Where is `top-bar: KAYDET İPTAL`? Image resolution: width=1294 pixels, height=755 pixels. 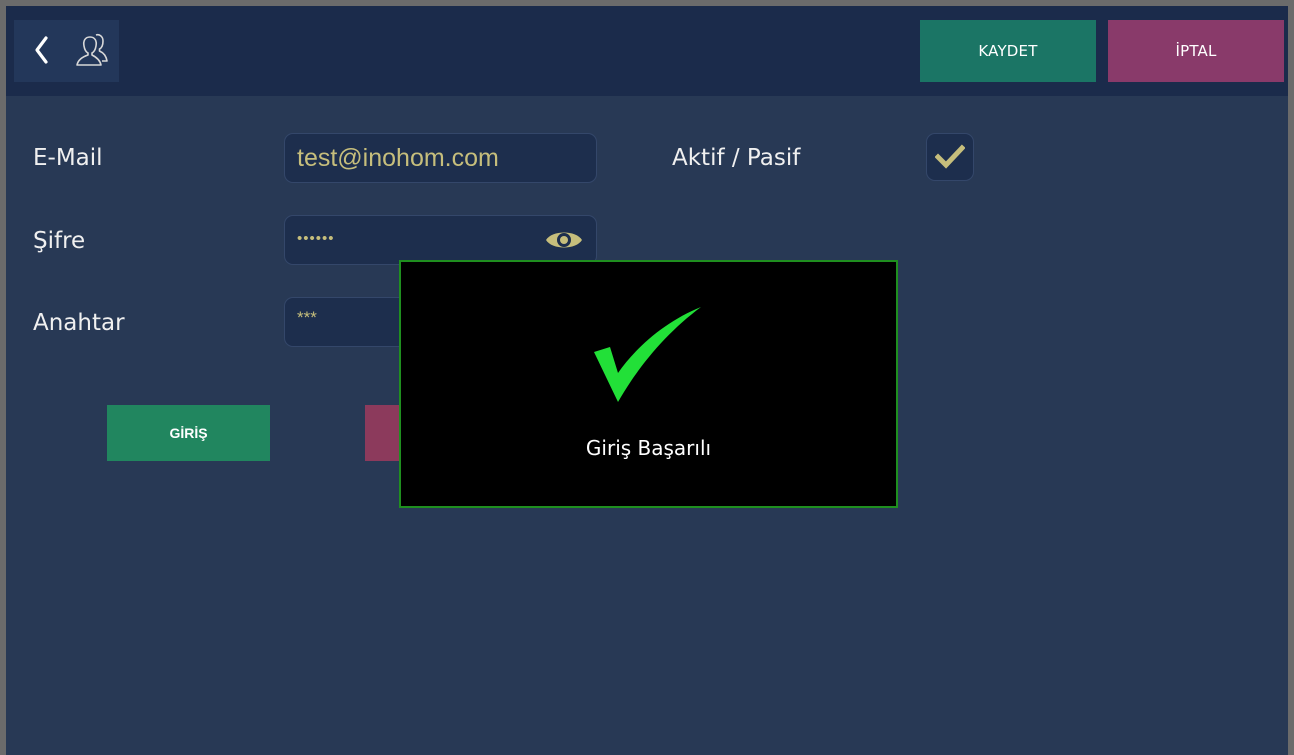
top-bar: KAYDET İPTAL is located at coordinates (647, 51).